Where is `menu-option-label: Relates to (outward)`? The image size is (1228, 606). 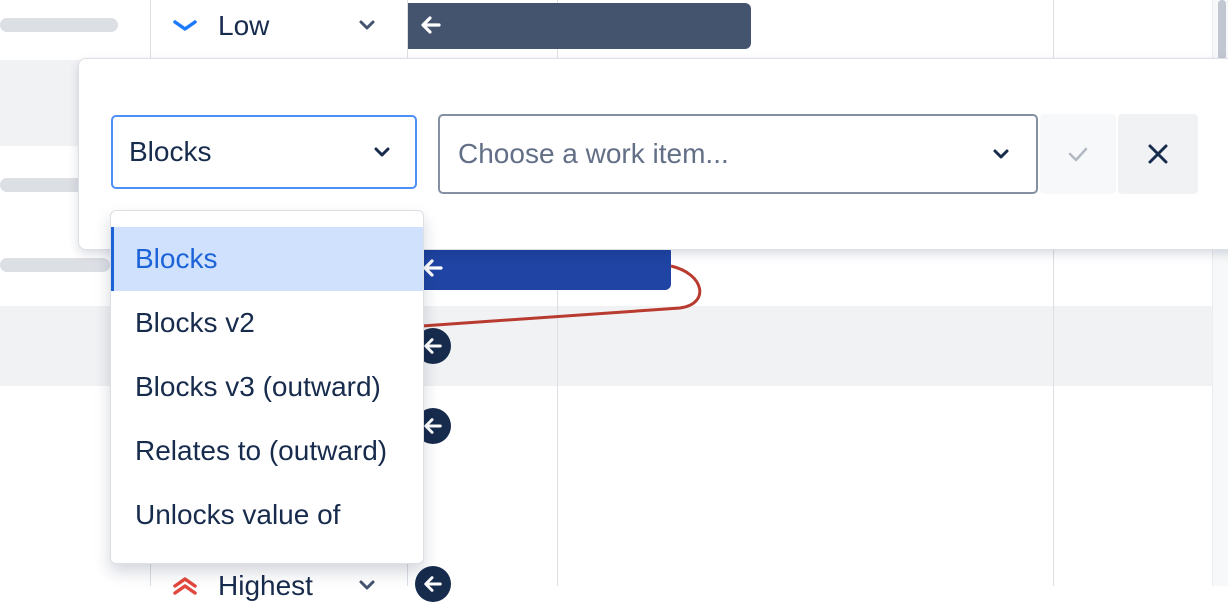 menu-option-label: Relates to (outward) is located at coordinates (261, 450).